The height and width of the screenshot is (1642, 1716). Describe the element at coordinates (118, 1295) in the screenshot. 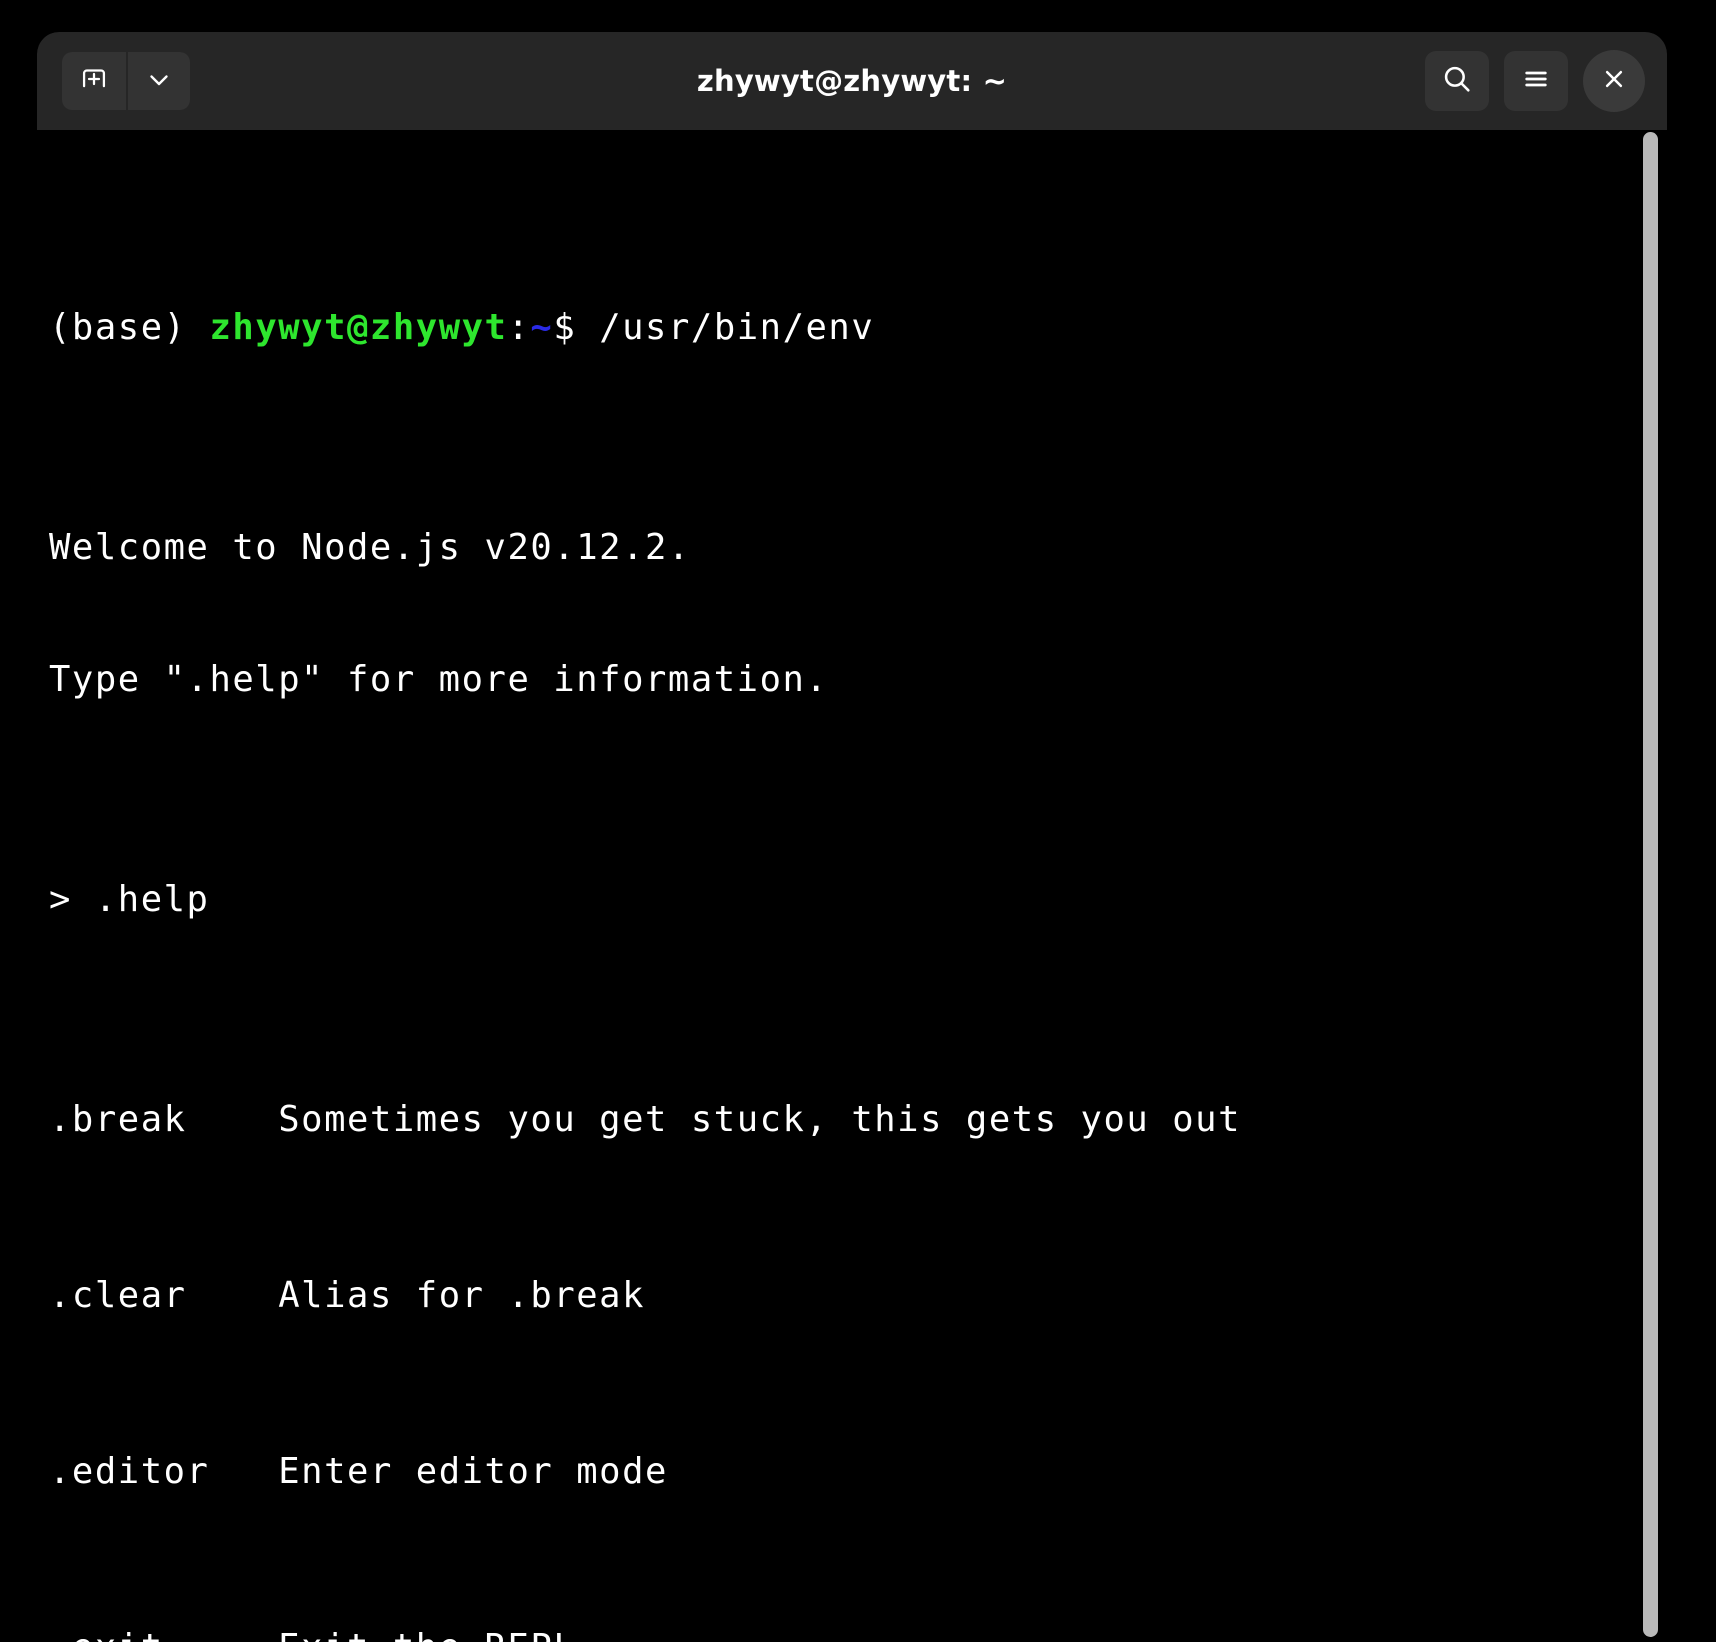

I see `help-command: .clear` at that location.